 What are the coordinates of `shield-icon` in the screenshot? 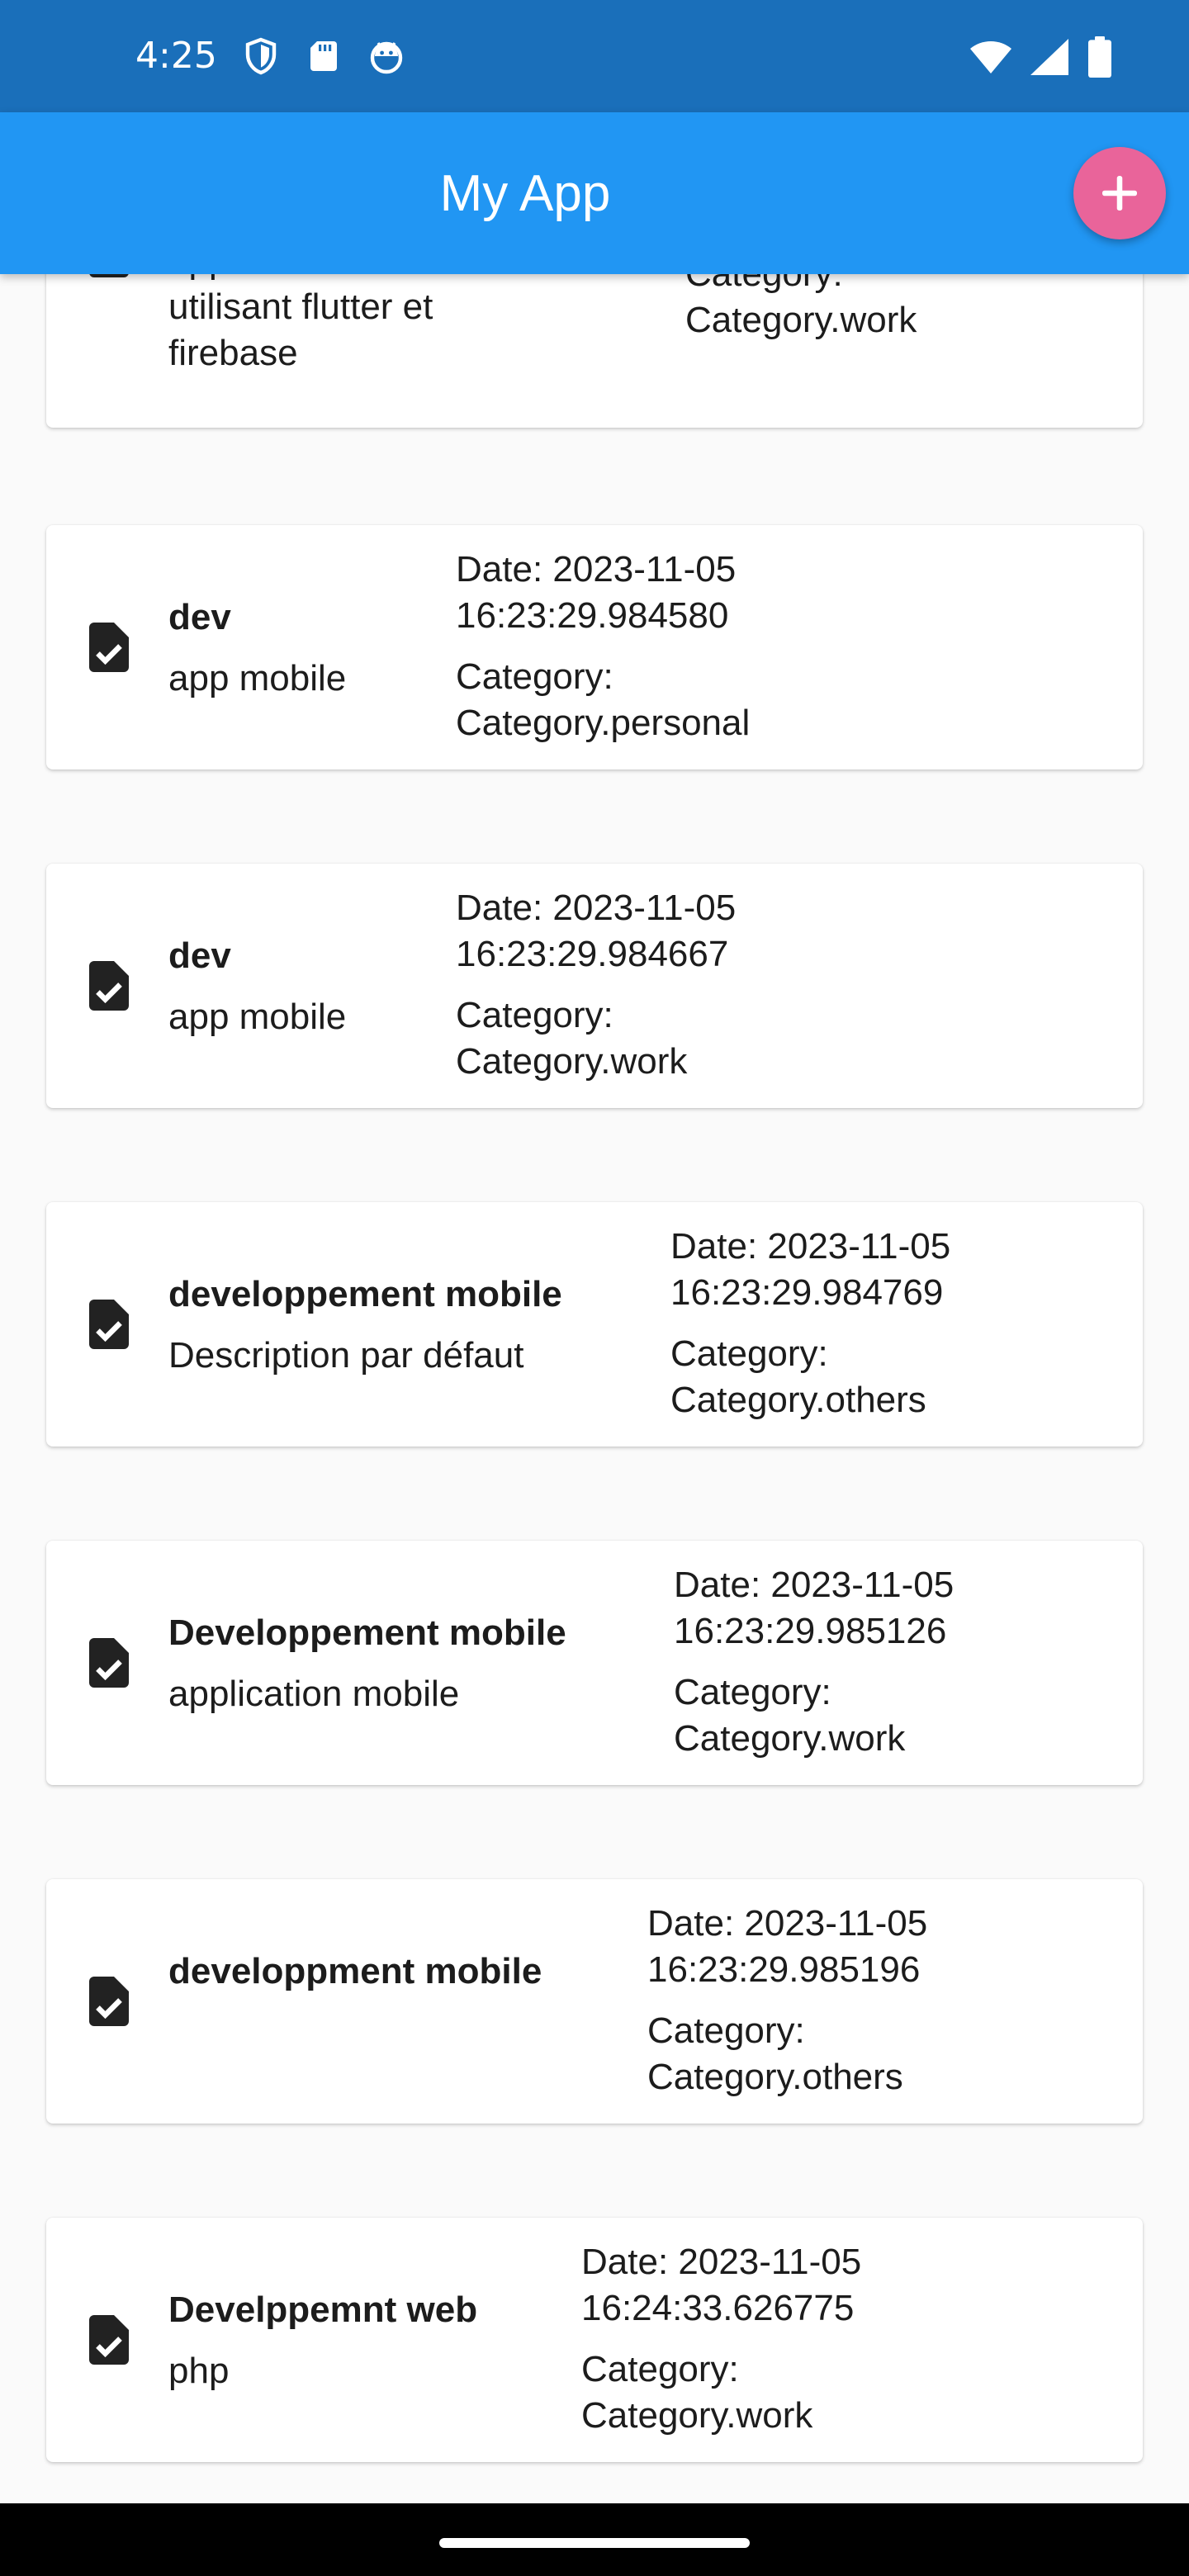 It's located at (261, 56).